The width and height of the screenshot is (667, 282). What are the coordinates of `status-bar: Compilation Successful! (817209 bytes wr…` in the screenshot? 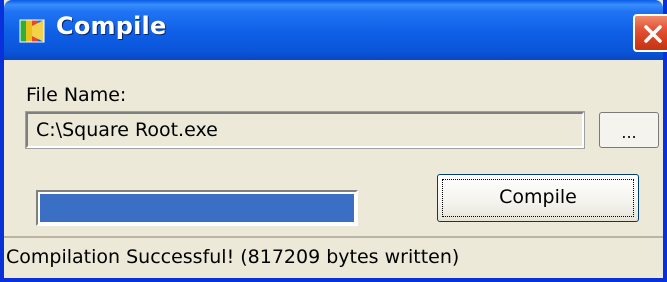 It's located at (333, 257).